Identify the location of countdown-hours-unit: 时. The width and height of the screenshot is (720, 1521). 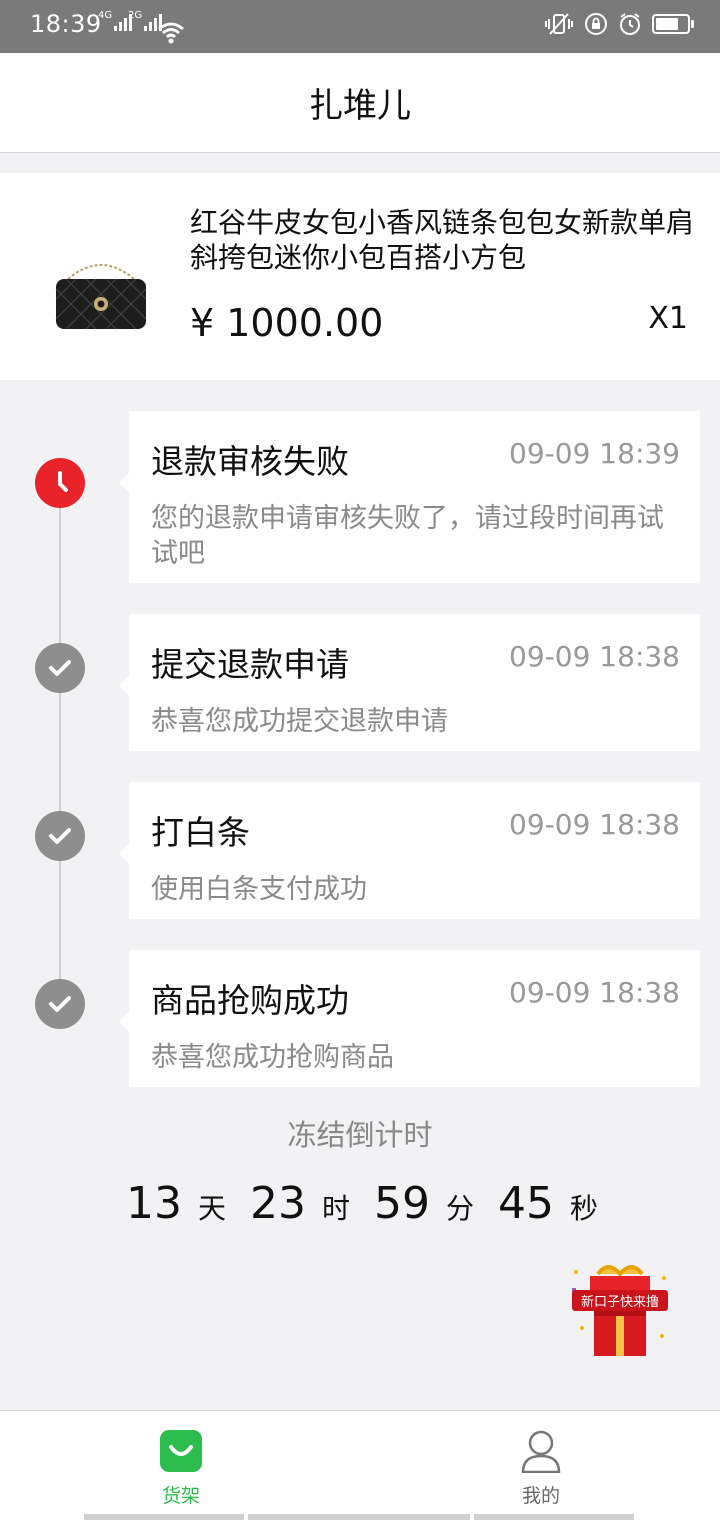
(335, 1208).